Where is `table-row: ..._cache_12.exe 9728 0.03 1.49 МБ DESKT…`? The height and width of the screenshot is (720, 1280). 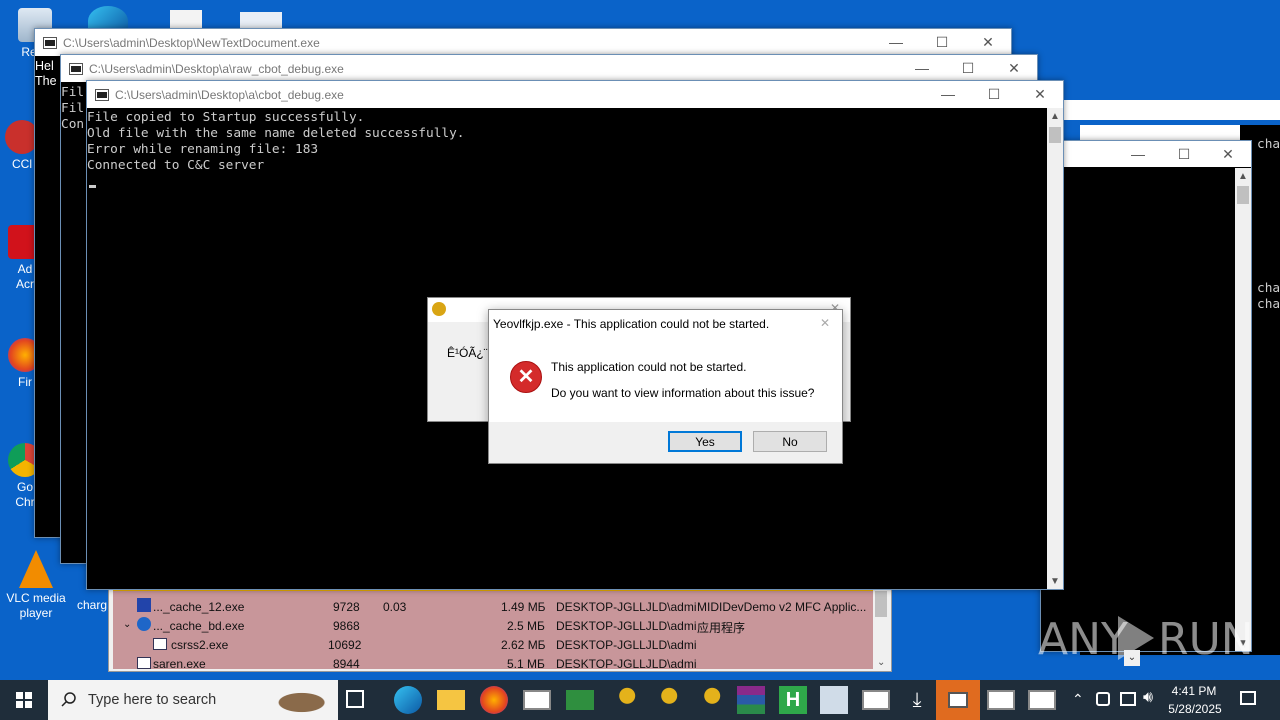
table-row: ..._cache_12.exe 9728 0.03 1.49 МБ DESKT… is located at coordinates (489, 606).